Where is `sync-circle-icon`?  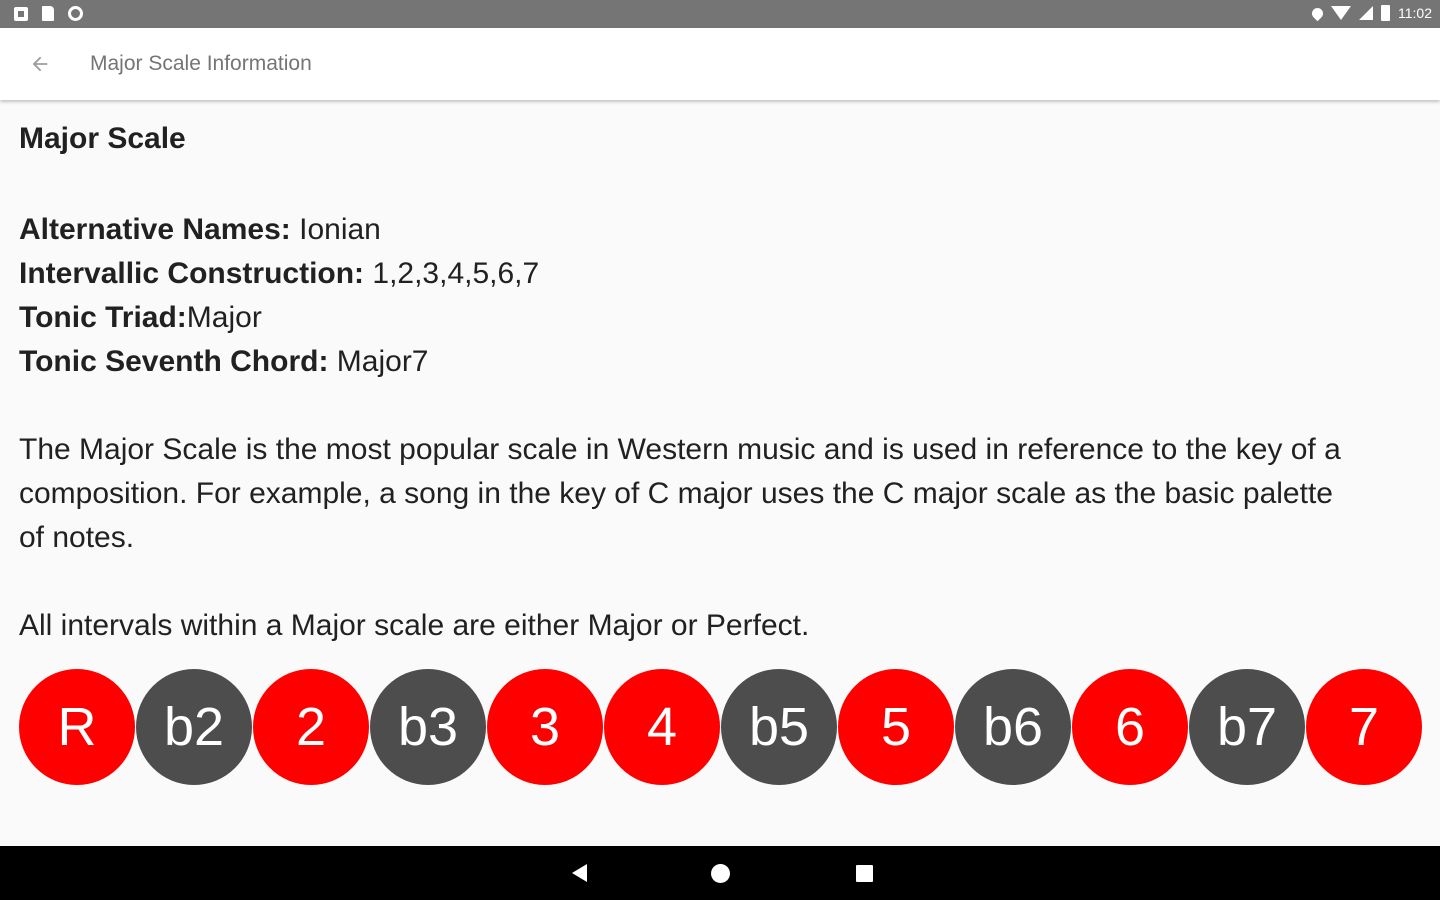
sync-circle-icon is located at coordinates (75, 13).